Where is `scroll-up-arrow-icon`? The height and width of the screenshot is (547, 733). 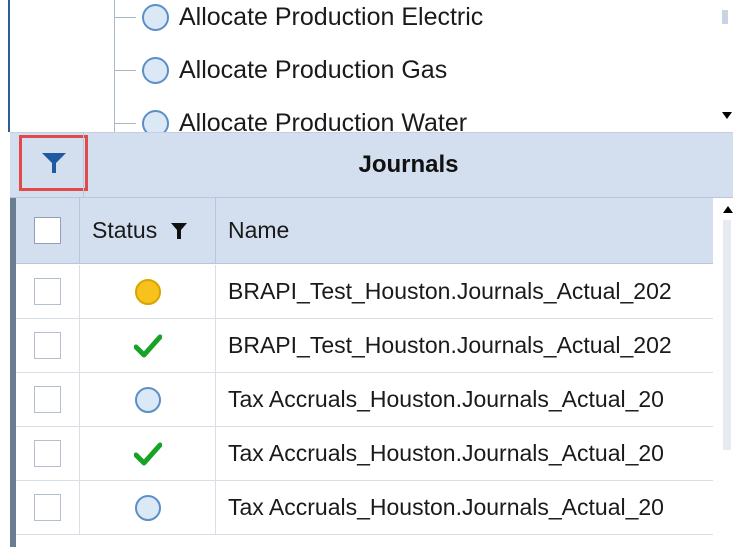
scroll-up-arrow-icon is located at coordinates (728, 209).